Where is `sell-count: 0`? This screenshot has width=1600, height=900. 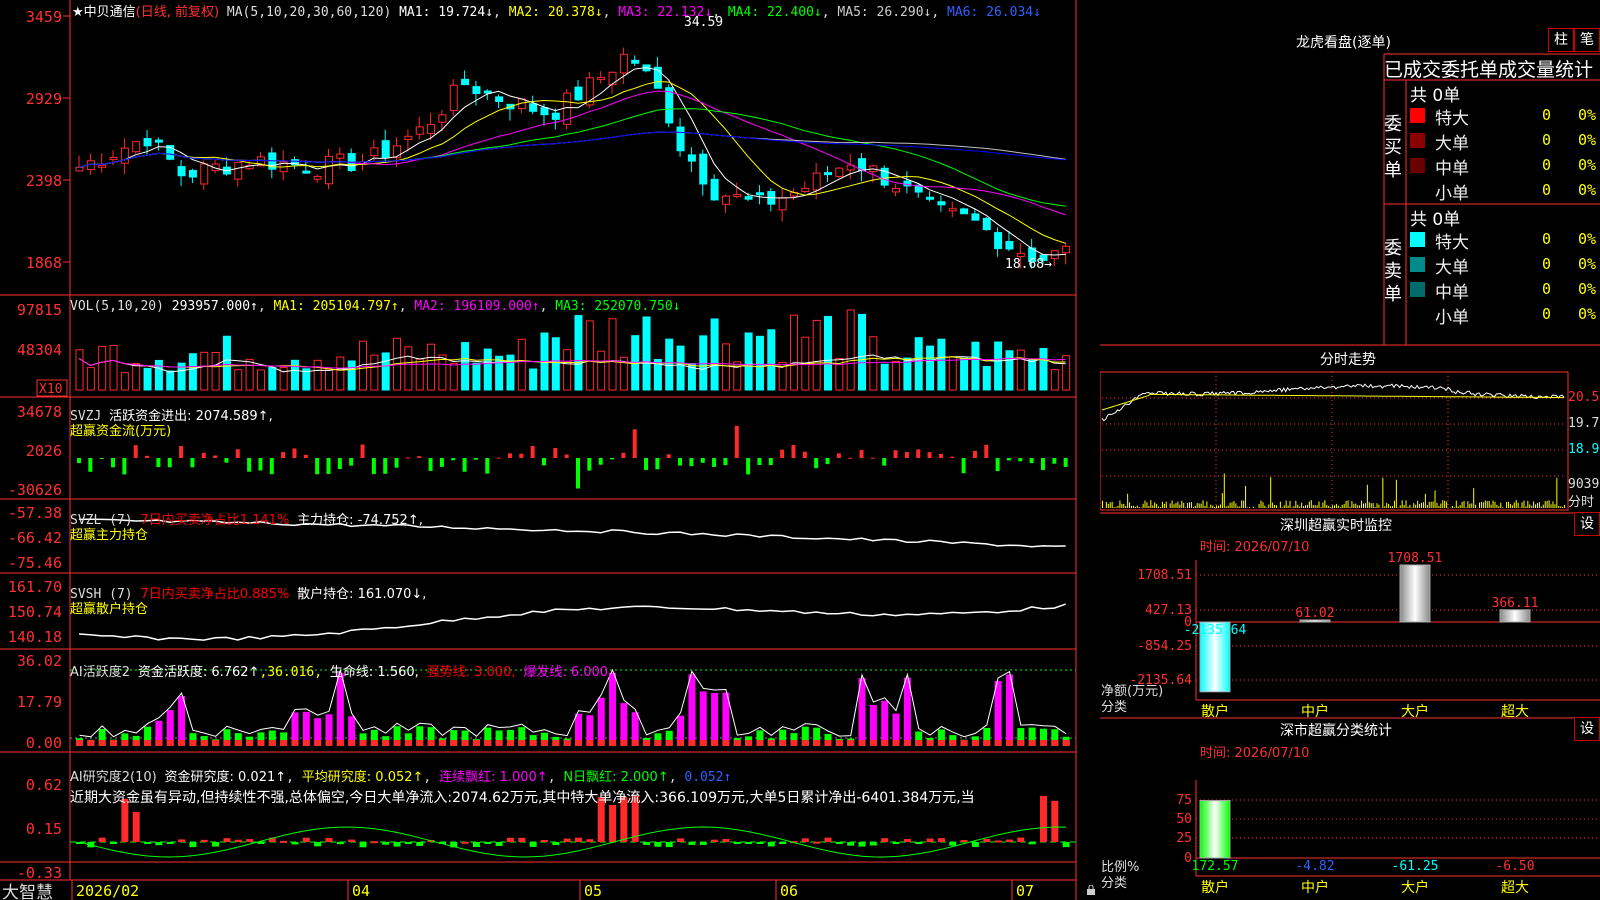
sell-count: 0 is located at coordinates (1547, 314).